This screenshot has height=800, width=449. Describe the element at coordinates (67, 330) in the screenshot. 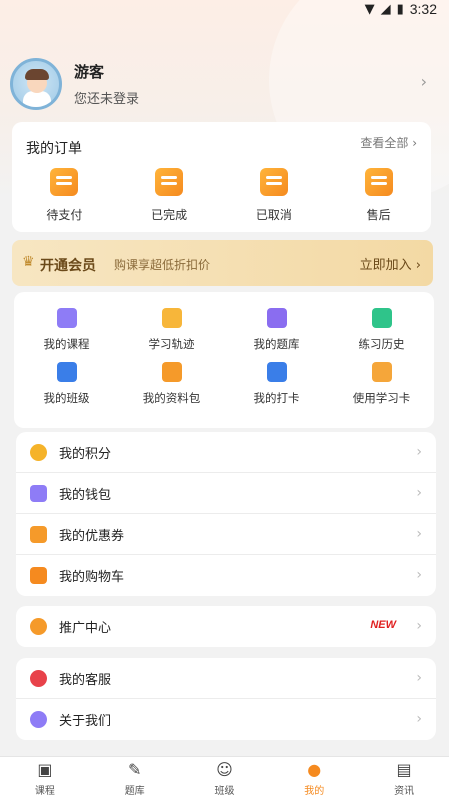

I see `my-courses: 我的课程` at that location.